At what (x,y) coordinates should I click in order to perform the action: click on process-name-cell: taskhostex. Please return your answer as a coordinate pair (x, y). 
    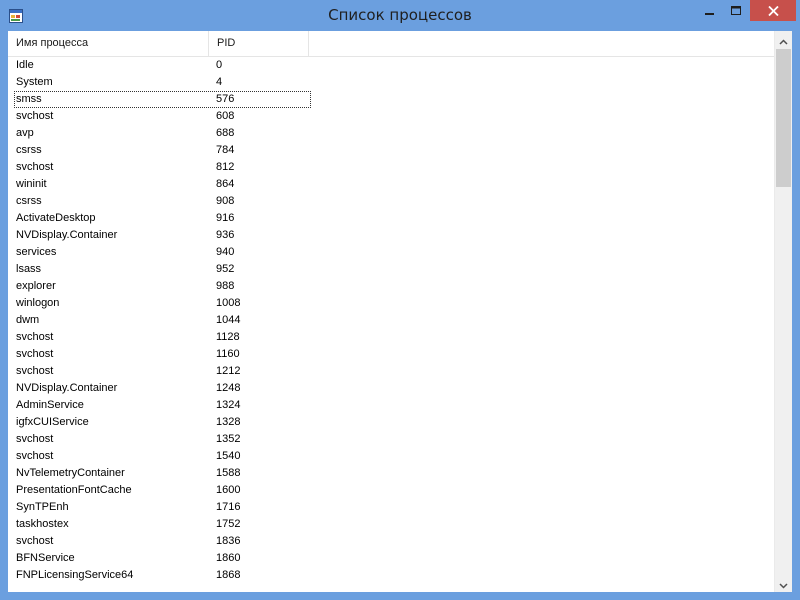
    Looking at the image, I should click on (42, 524).